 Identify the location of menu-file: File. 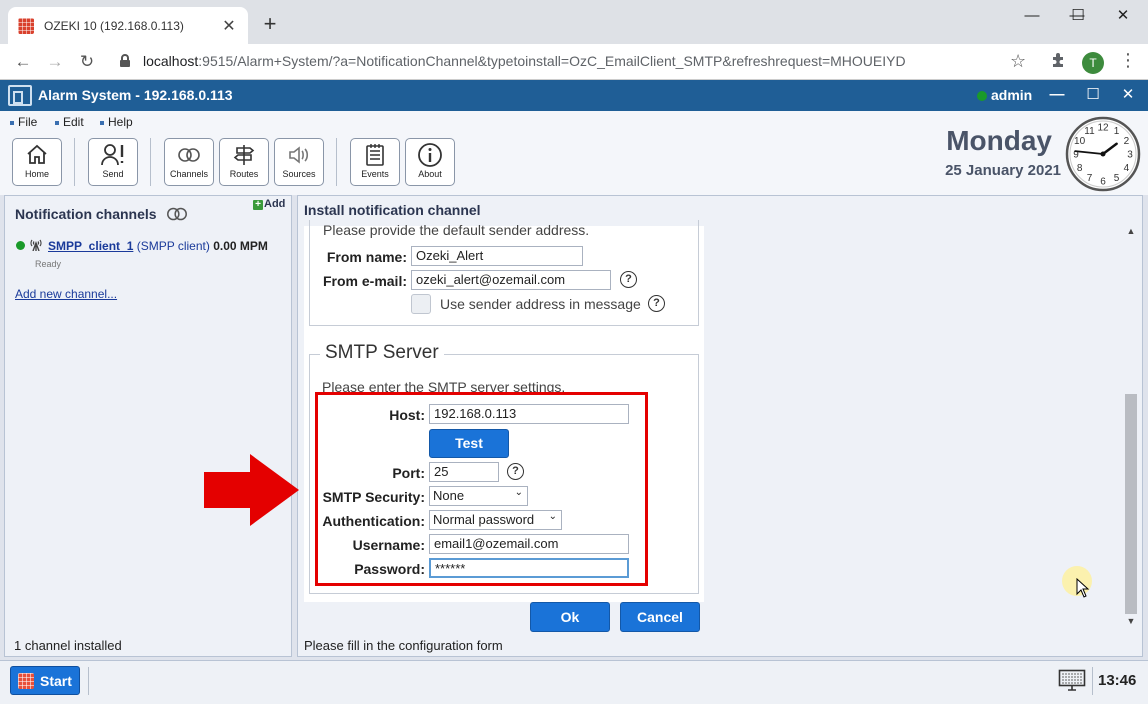
(23, 122).